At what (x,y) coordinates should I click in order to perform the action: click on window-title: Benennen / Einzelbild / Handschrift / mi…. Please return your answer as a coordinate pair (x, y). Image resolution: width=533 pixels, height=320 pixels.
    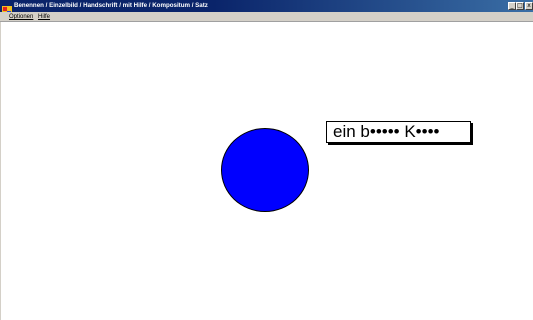
    Looking at the image, I should click on (111, 5).